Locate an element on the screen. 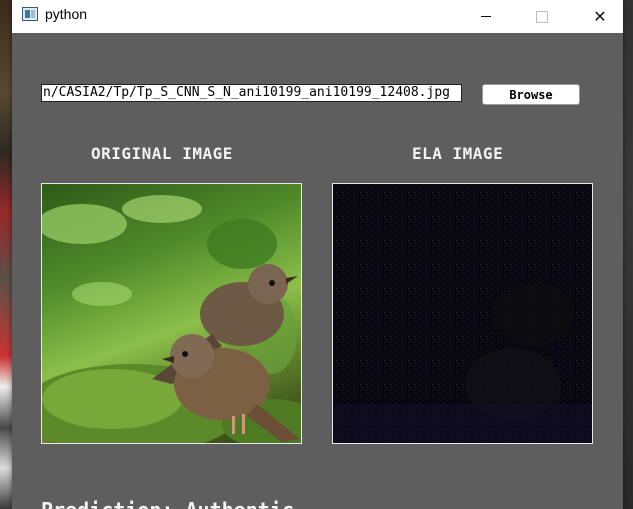  maximize-button is located at coordinates (542, 16).